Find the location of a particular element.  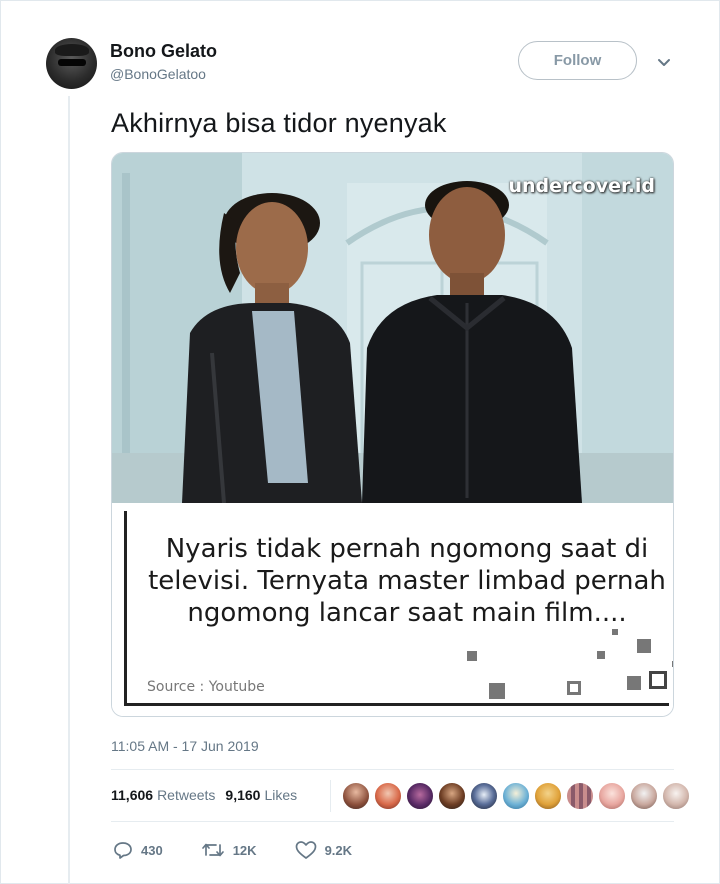

liker-avatars is located at coordinates (516, 796).